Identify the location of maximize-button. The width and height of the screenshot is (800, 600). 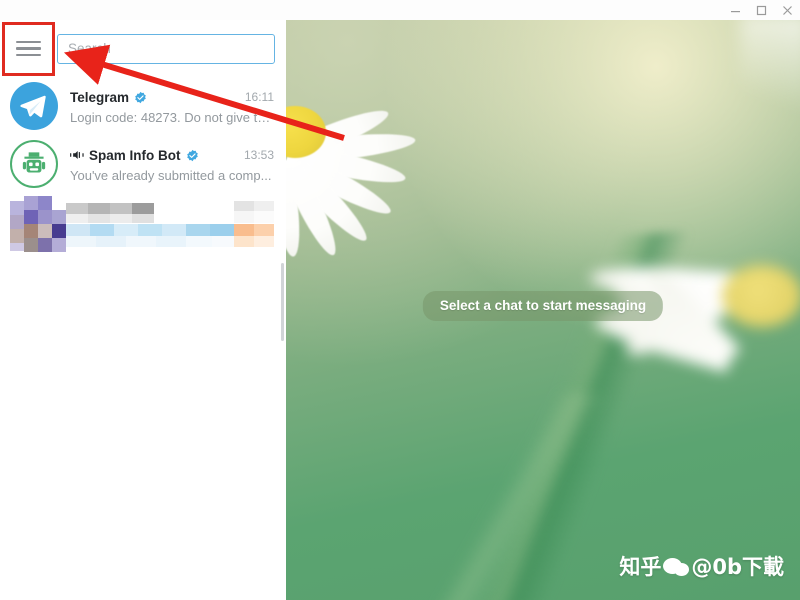
(761, 10).